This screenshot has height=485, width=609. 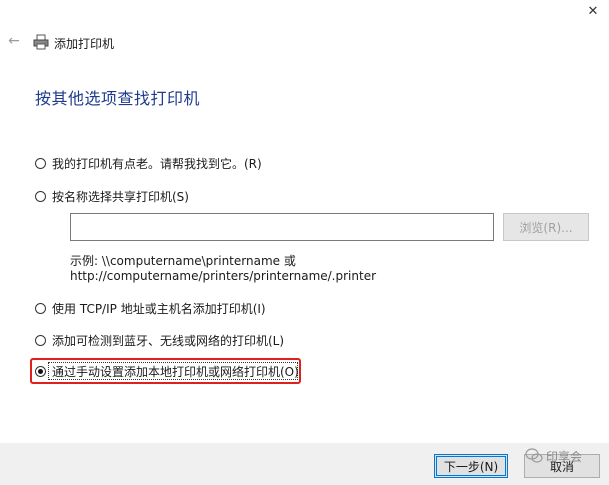 I want to click on footer-bar, so click(x=304, y=464).